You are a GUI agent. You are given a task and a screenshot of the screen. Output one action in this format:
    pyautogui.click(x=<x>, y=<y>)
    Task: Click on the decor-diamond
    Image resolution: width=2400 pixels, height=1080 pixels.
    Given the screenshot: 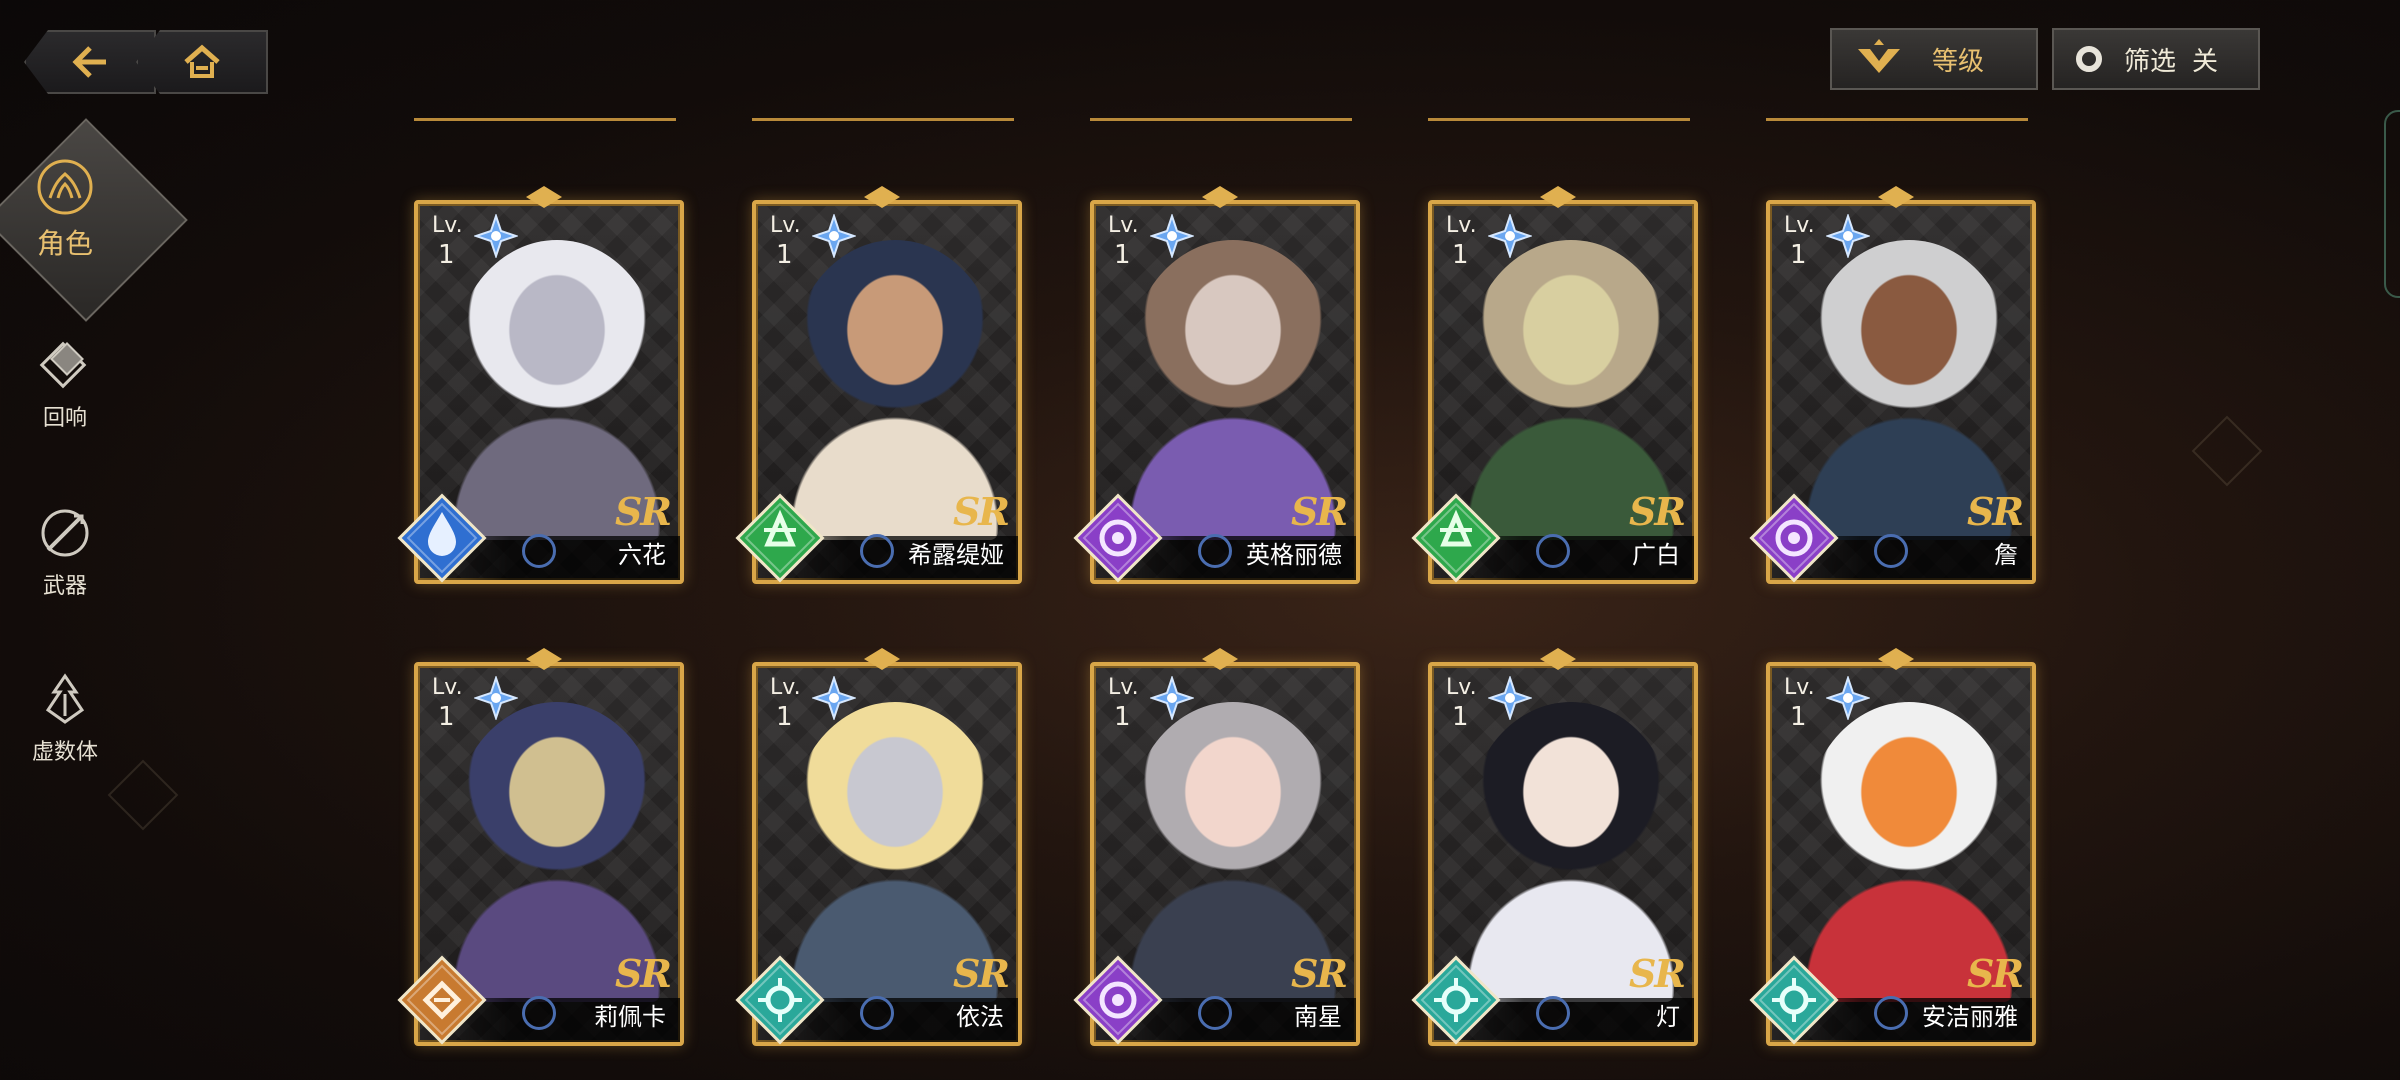 What is the action you would take?
    pyautogui.click(x=2227, y=451)
    